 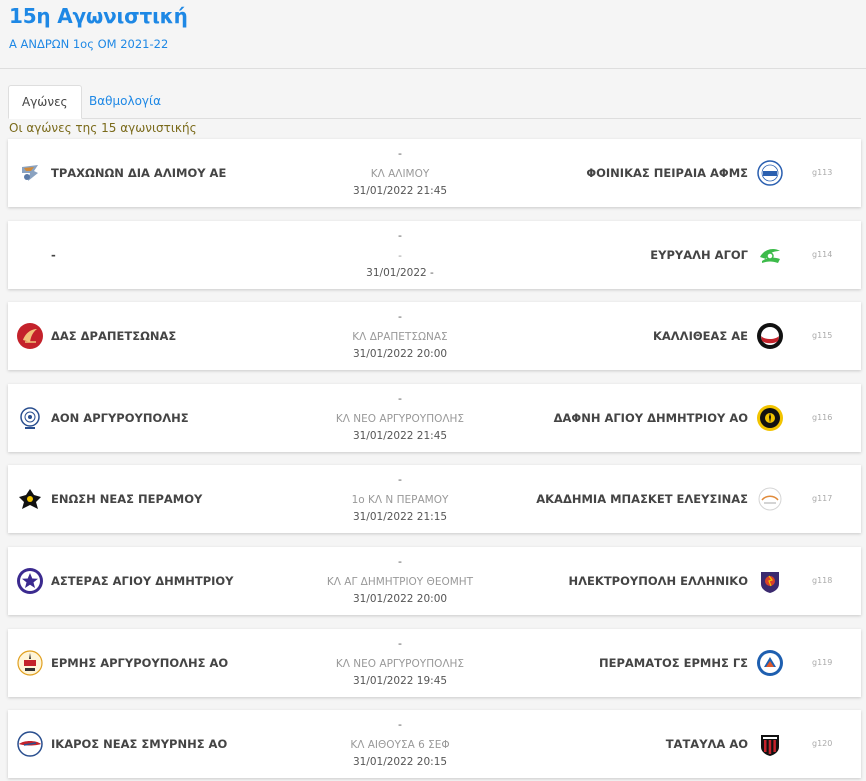 What do you see at coordinates (30, 418) in the screenshot?
I see `aon-argyroupolis-logo` at bounding box center [30, 418].